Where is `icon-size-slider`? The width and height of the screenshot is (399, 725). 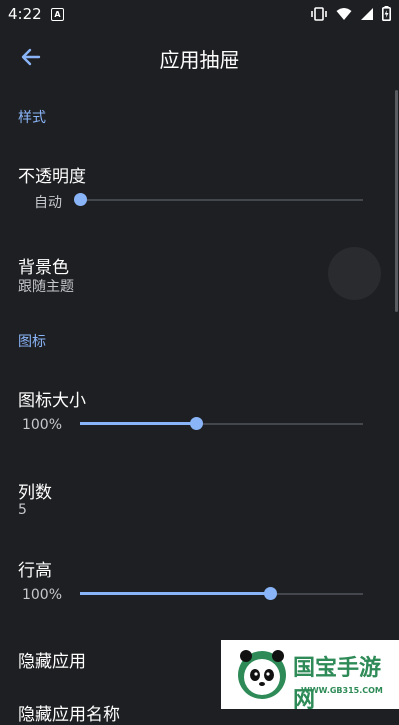 icon-size-slider is located at coordinates (221, 424).